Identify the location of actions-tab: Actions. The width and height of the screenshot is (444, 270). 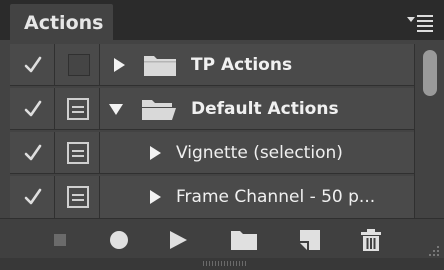
(61, 23).